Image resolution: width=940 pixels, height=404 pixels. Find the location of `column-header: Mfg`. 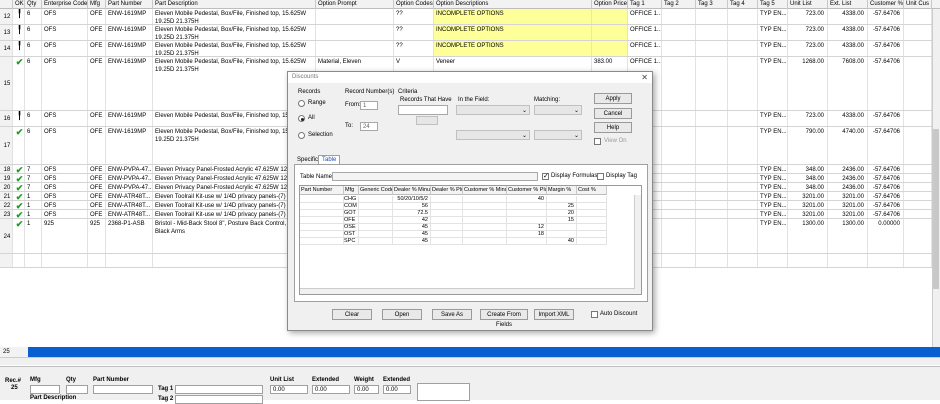

column-header: Mfg is located at coordinates (97, 4).